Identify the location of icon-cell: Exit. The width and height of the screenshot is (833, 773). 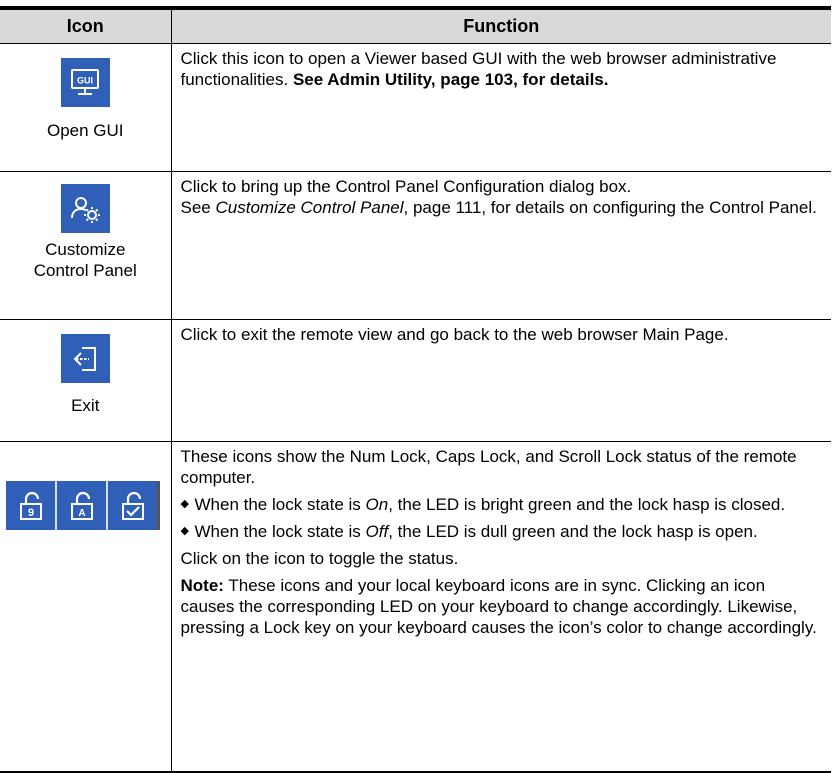
(86, 380).